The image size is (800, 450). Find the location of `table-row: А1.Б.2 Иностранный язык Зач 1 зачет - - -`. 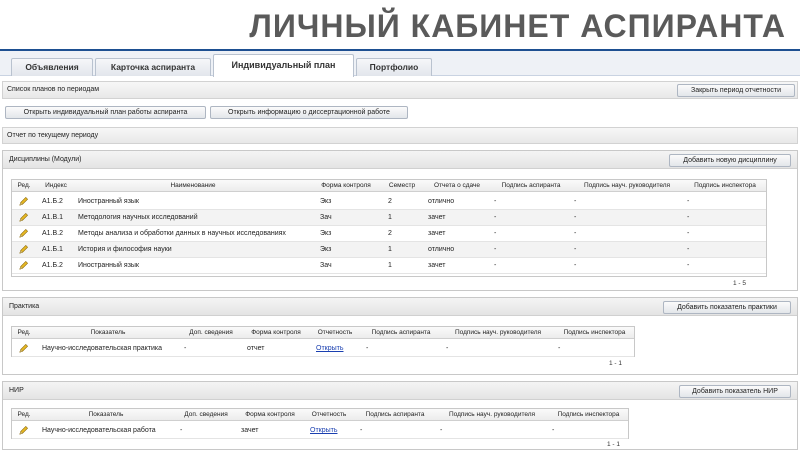

table-row: А1.Б.2 Иностранный язык Зач 1 зачет - - - is located at coordinates (389, 266).